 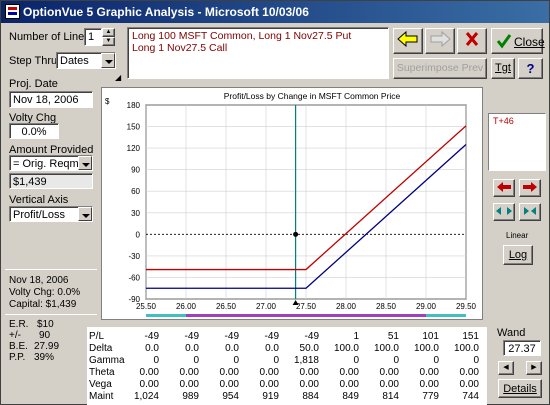 What do you see at coordinates (530, 188) in the screenshot?
I see `shift-right-button` at bounding box center [530, 188].